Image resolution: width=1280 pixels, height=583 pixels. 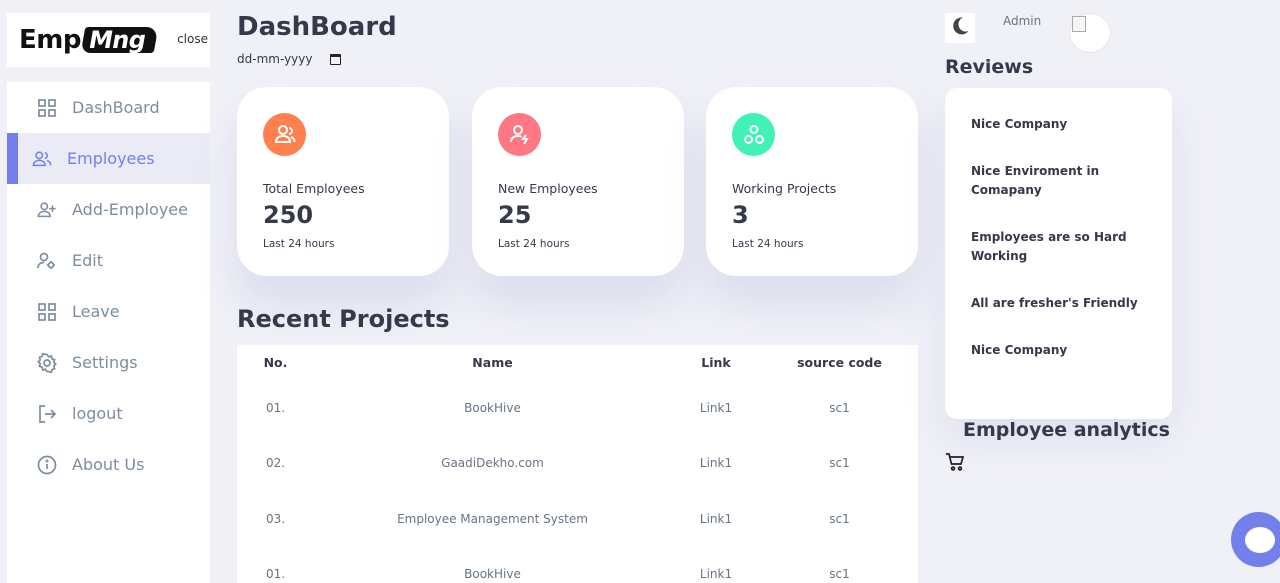 What do you see at coordinates (108, 260) in the screenshot?
I see `sidebar-item-edit: Edit` at bounding box center [108, 260].